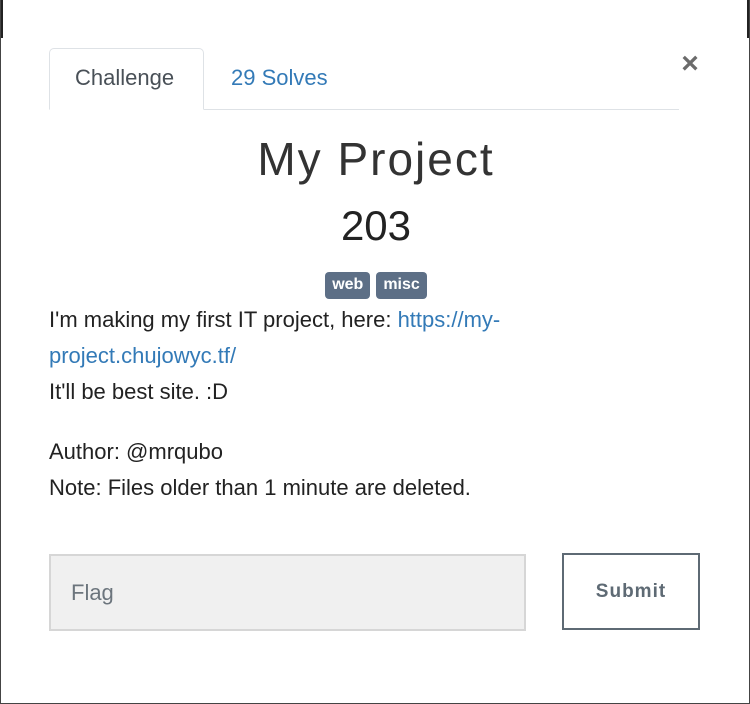 The image size is (750, 704). Describe the element at coordinates (348, 285) in the screenshot. I see `tag-badge: web` at that location.